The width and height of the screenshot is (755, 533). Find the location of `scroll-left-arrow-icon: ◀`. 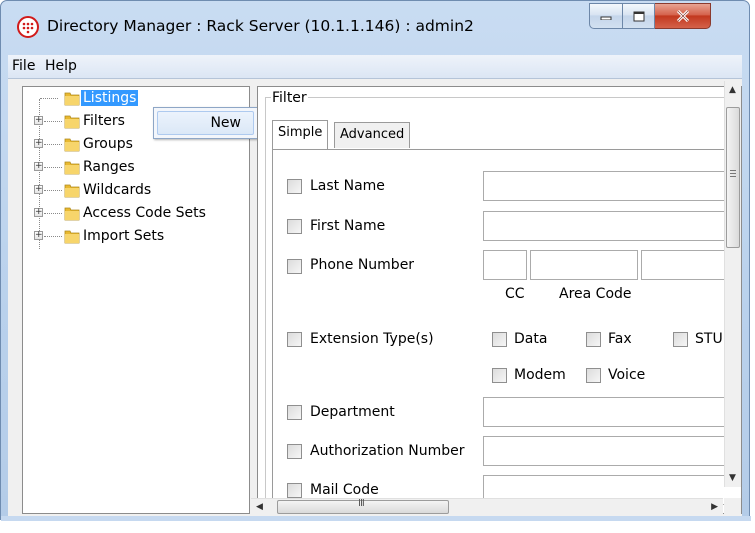

scroll-left-arrow-icon: ◀ is located at coordinates (259, 507).